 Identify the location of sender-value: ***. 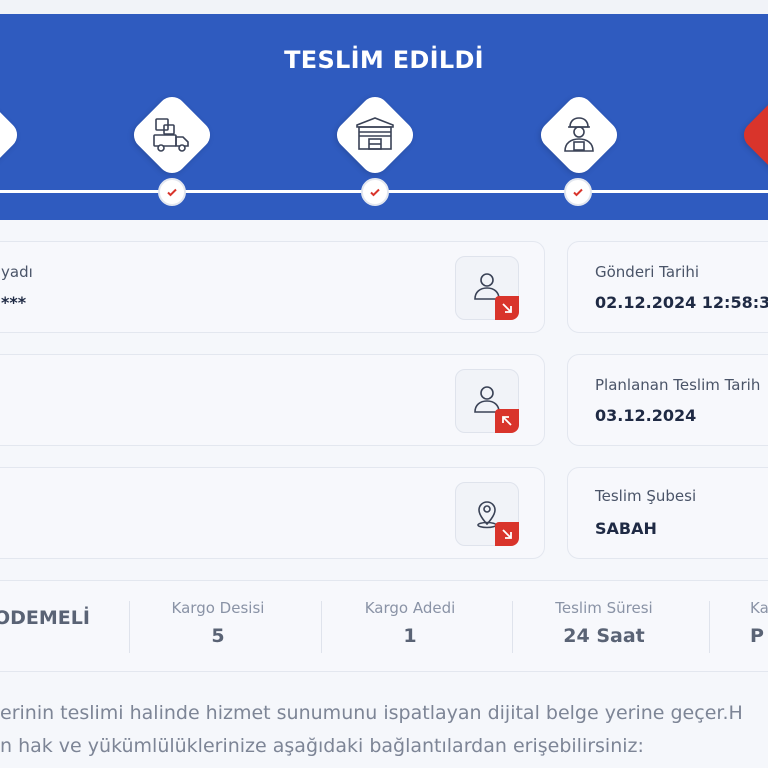
(14, 302).